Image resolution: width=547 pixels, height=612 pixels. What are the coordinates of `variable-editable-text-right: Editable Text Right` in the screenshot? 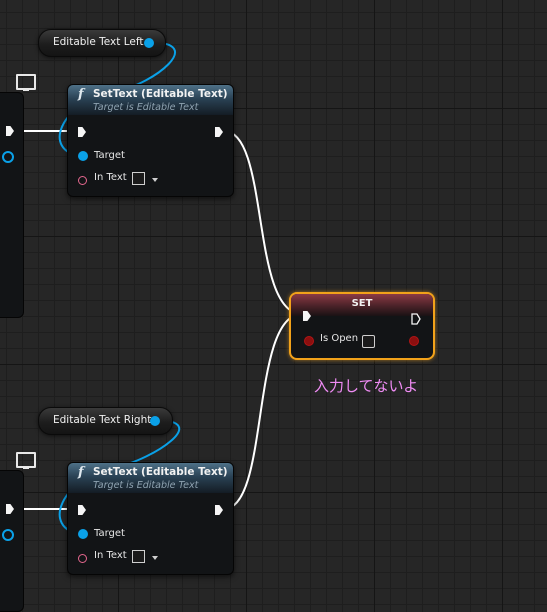 It's located at (105, 421).